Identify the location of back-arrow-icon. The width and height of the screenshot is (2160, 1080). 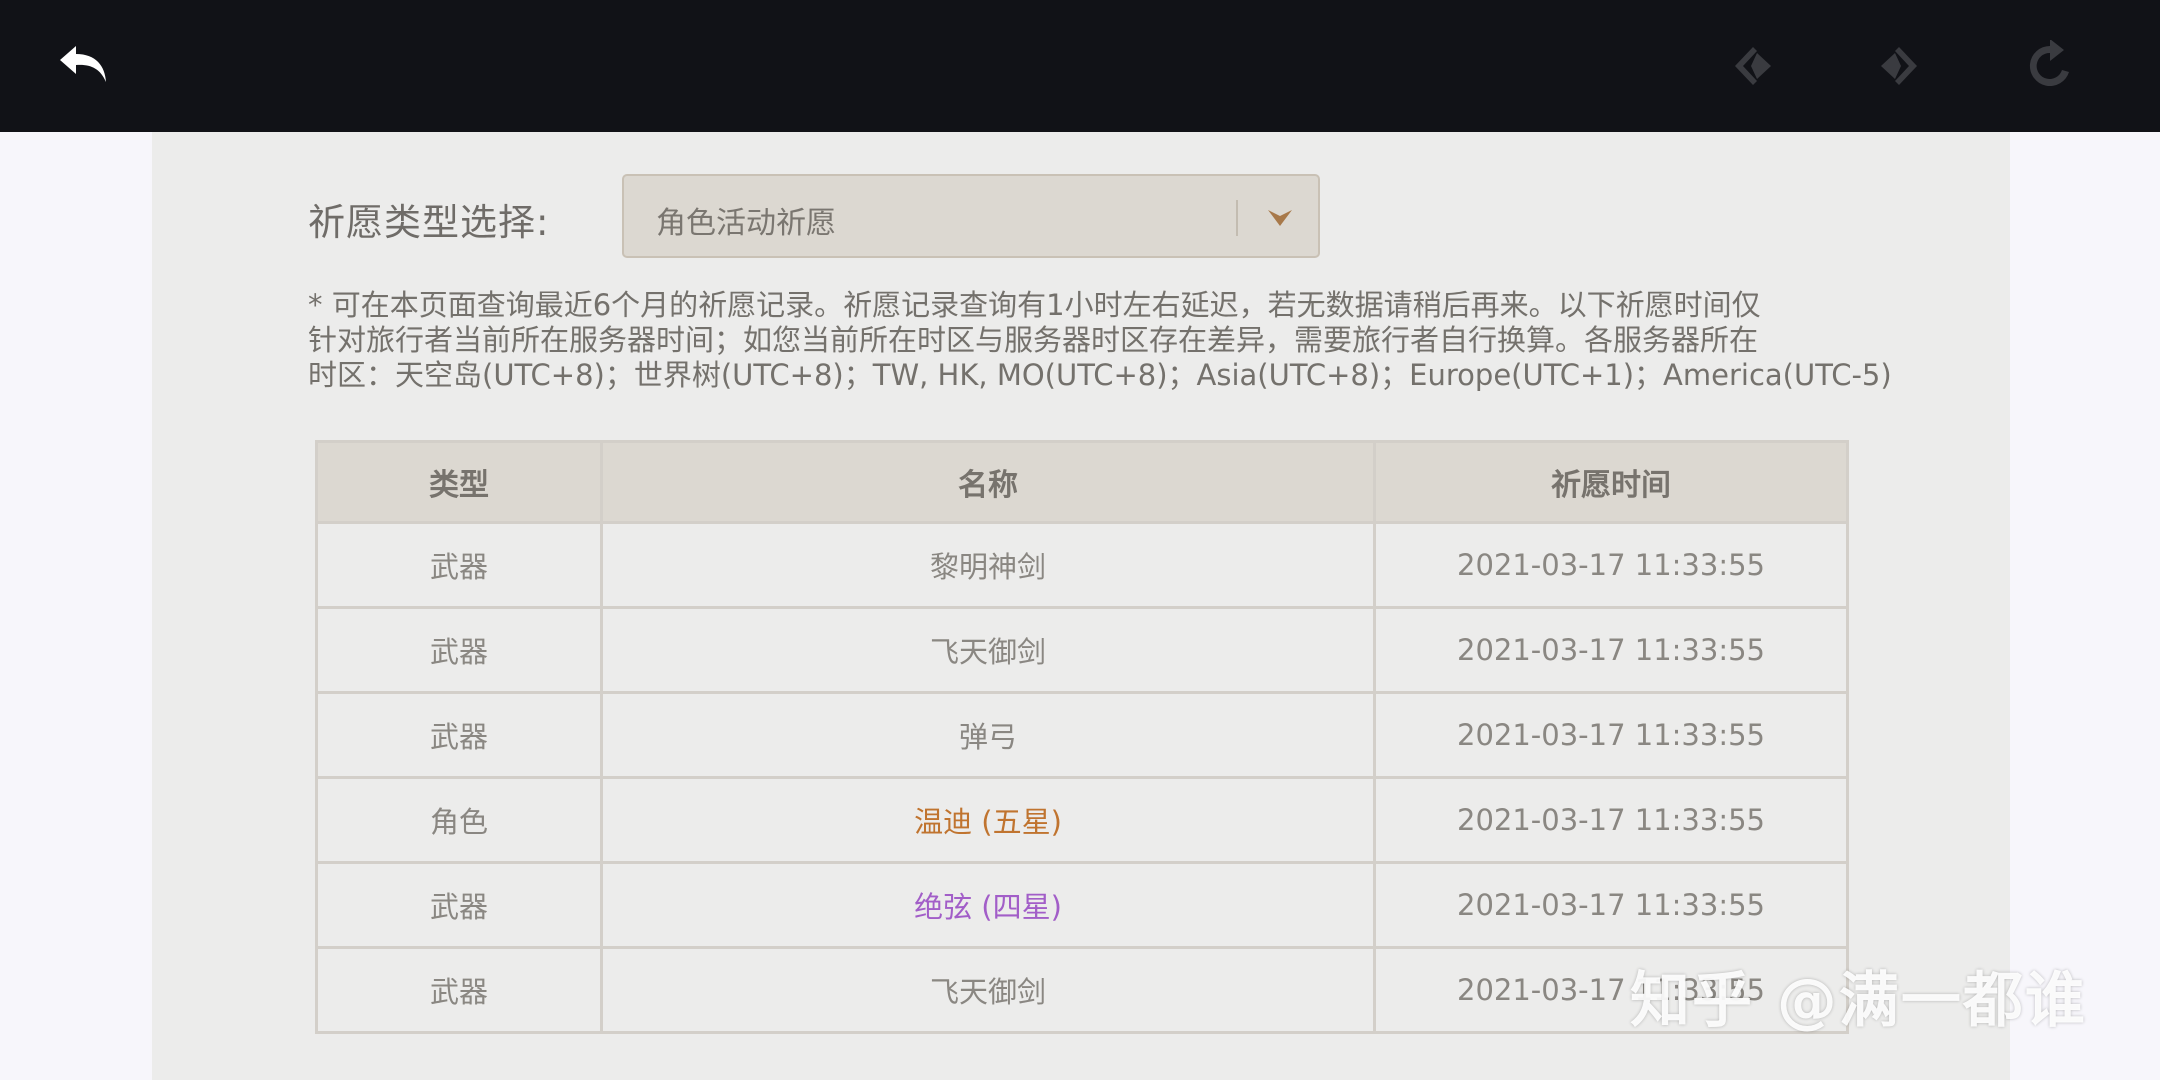
(83, 64).